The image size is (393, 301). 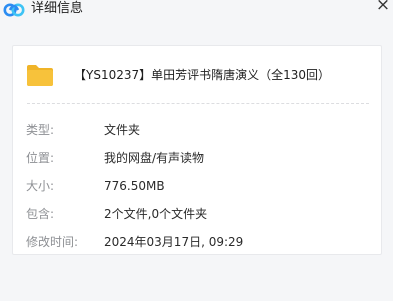 What do you see at coordinates (202, 75) in the screenshot?
I see `file-name: 【YS10237】单田芳评书隋唐演义（全130回）` at bounding box center [202, 75].